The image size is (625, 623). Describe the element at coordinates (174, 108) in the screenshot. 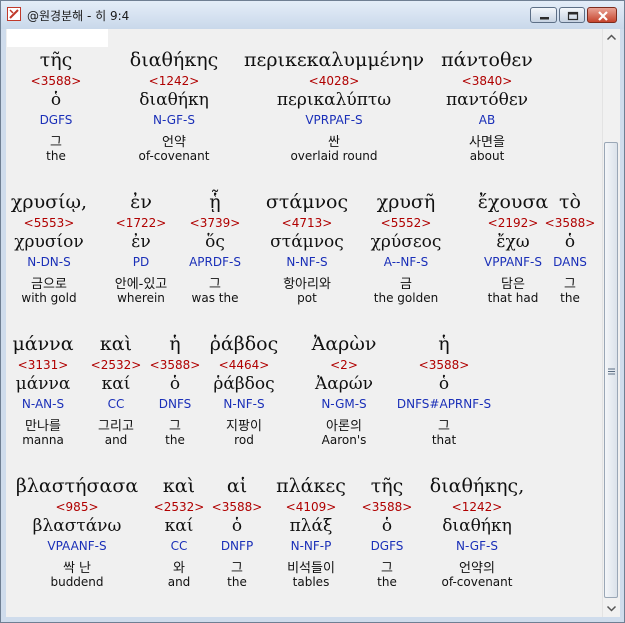

I see `word-block: διαθήκης <1242> διαθήκη N-GF-S 언약 of-covenant` at that location.